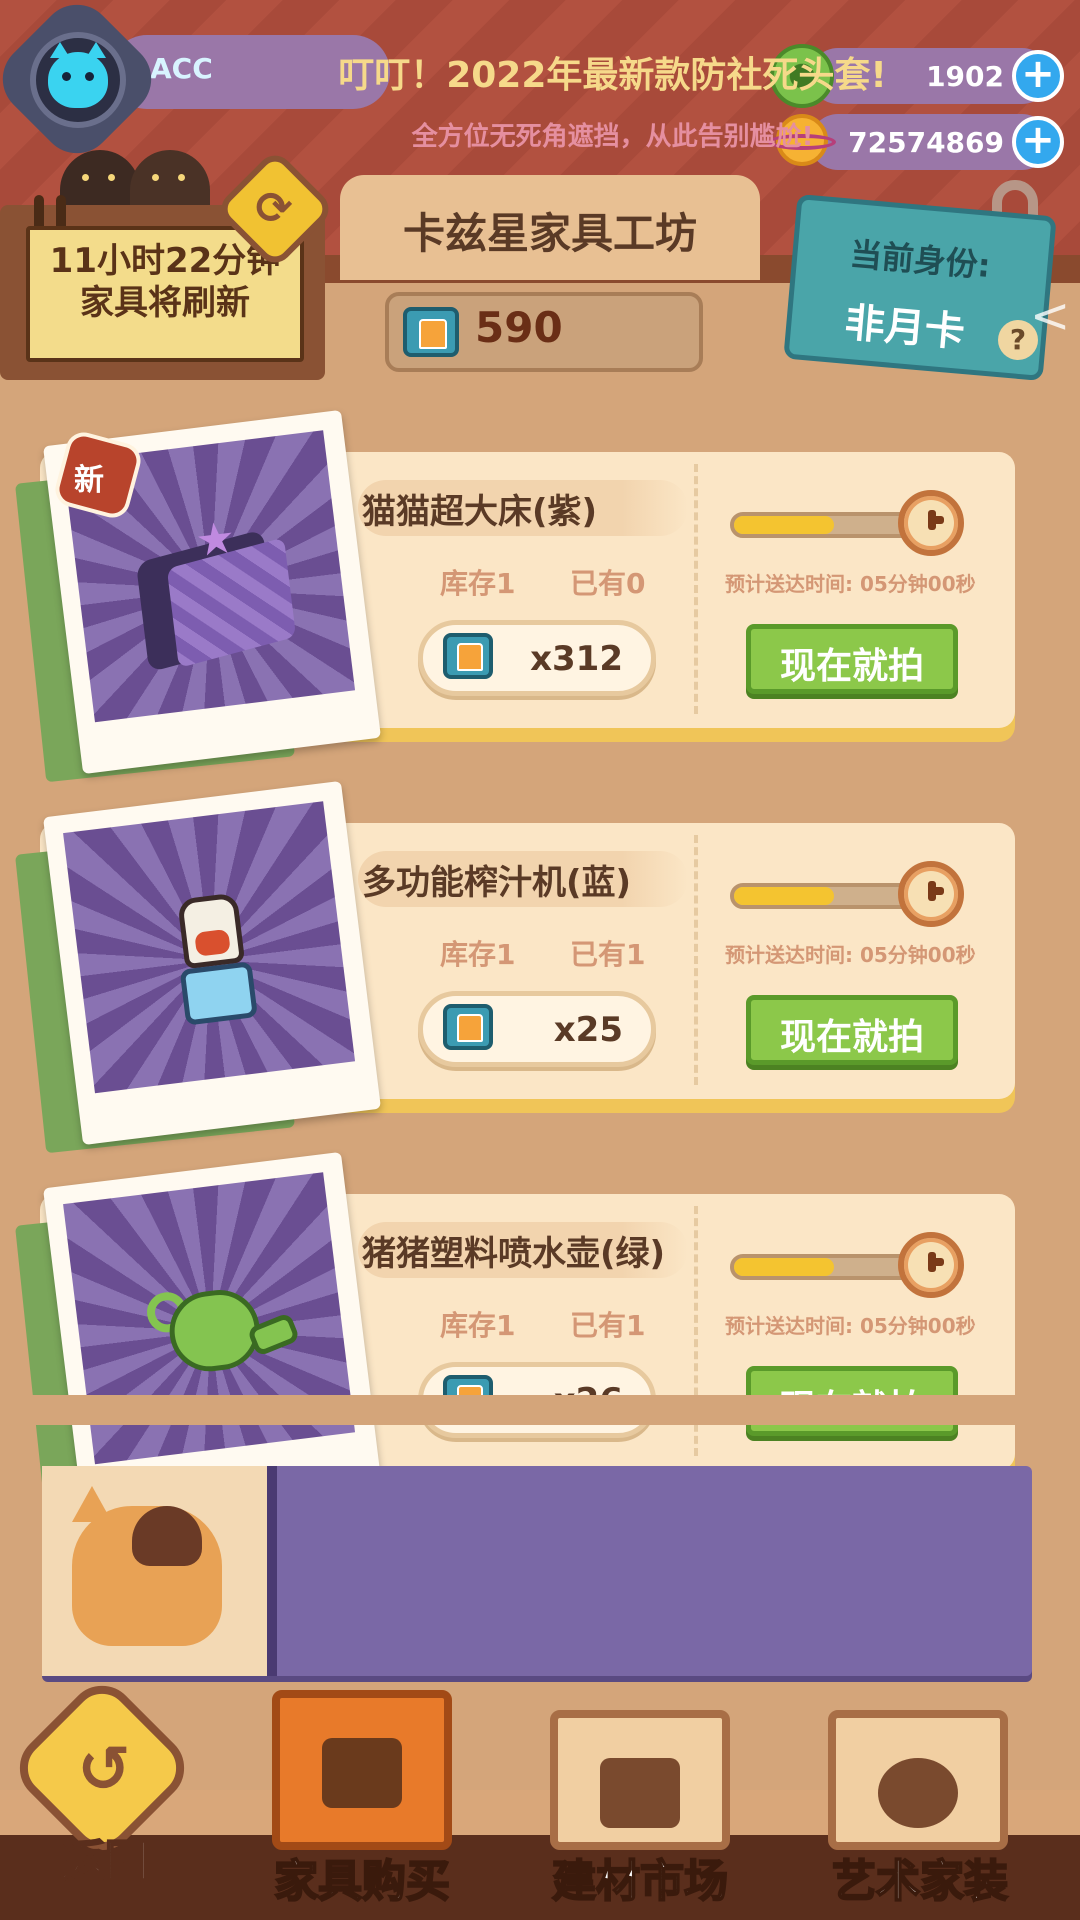  I want to click on bed-illustration: ★, so click(214, 589).